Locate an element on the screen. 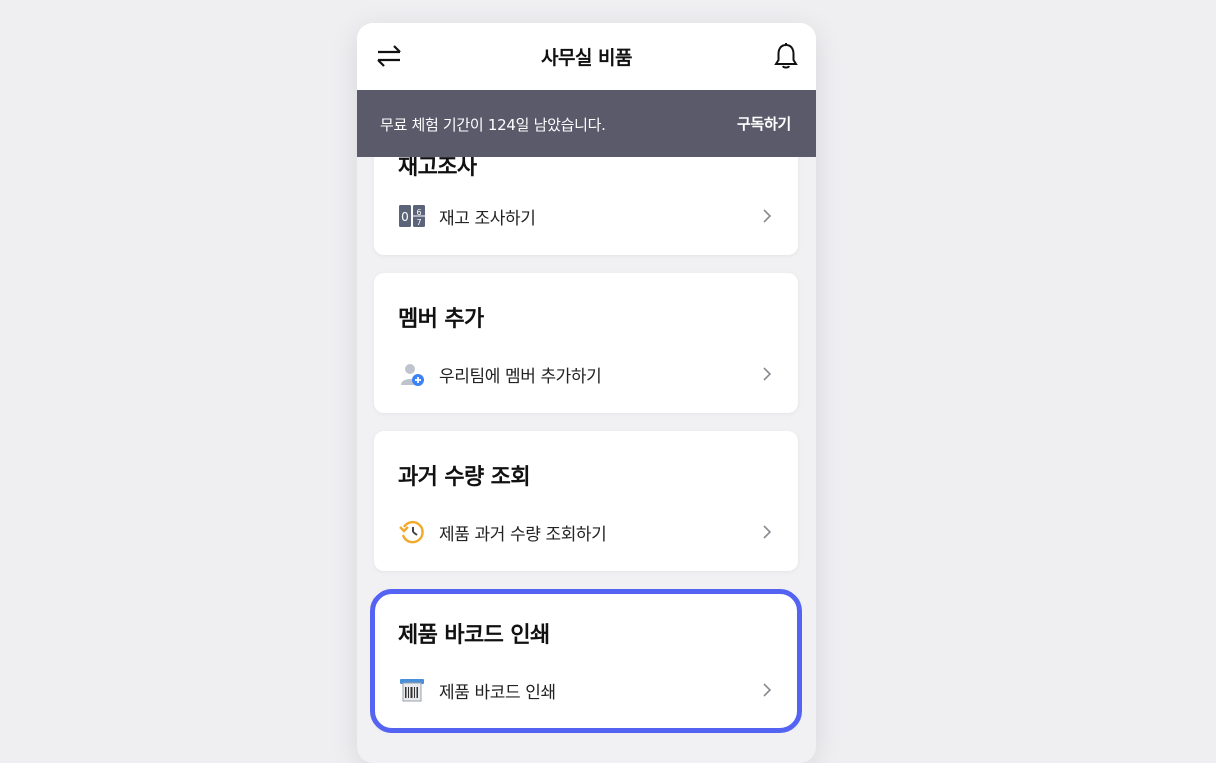 The image size is (1216, 763). page-title: 사무실 비품 is located at coordinates (586, 58).